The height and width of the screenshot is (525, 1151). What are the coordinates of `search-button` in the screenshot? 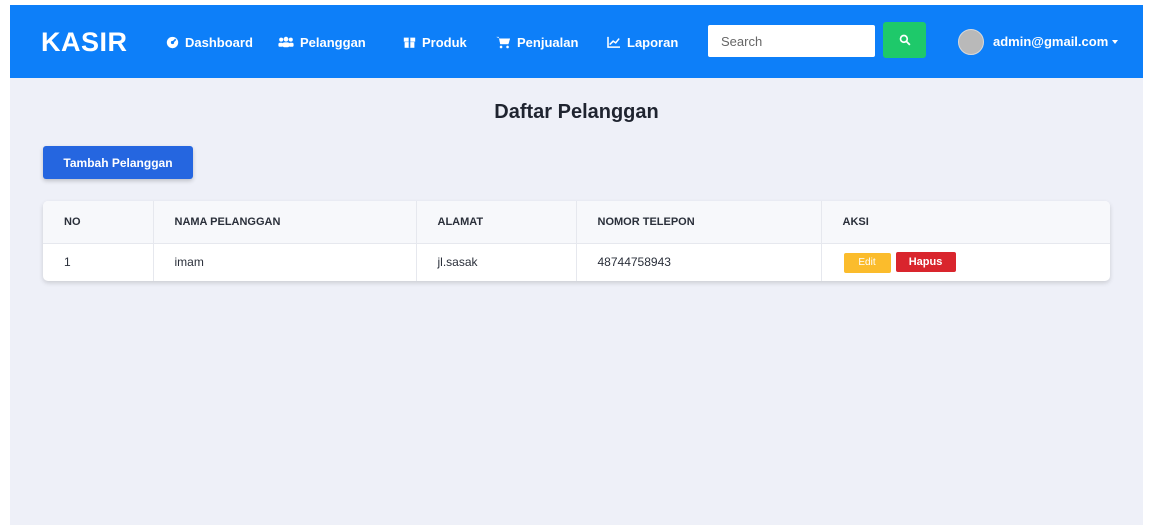 It's located at (904, 40).